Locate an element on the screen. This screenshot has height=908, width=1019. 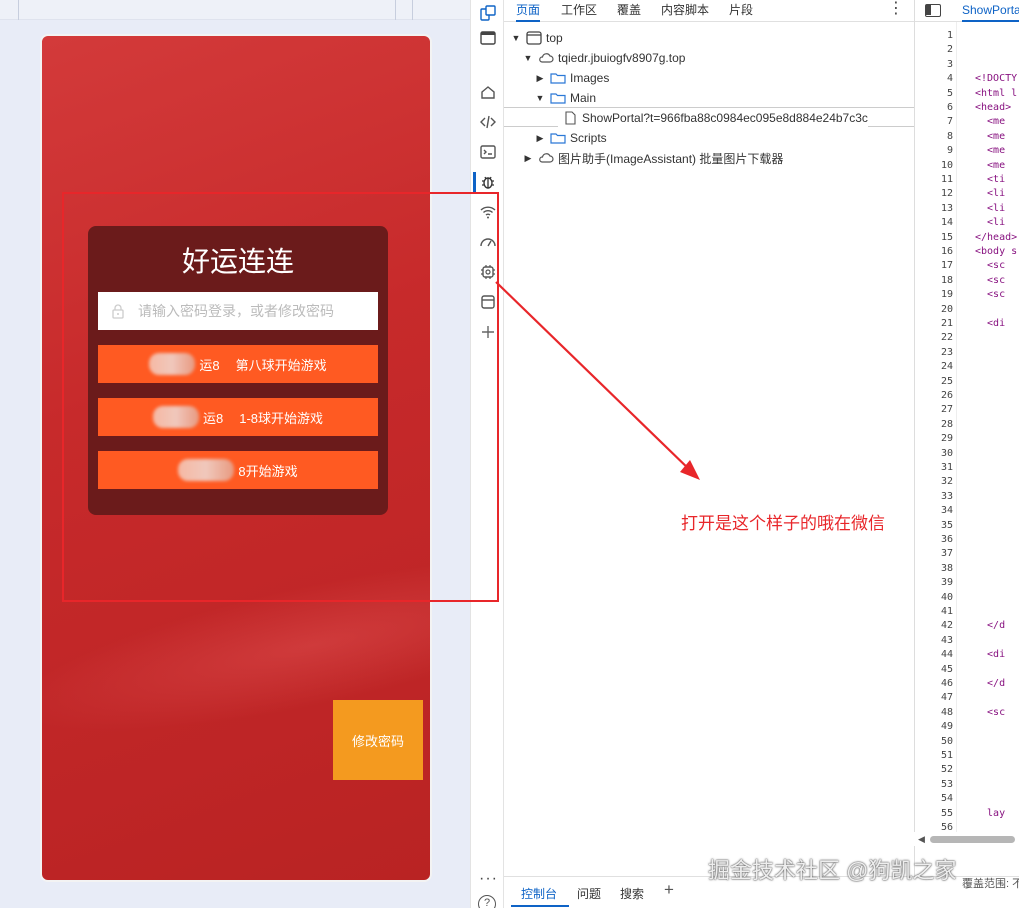
toggle-navigator-icon is located at coordinates (933, 10).